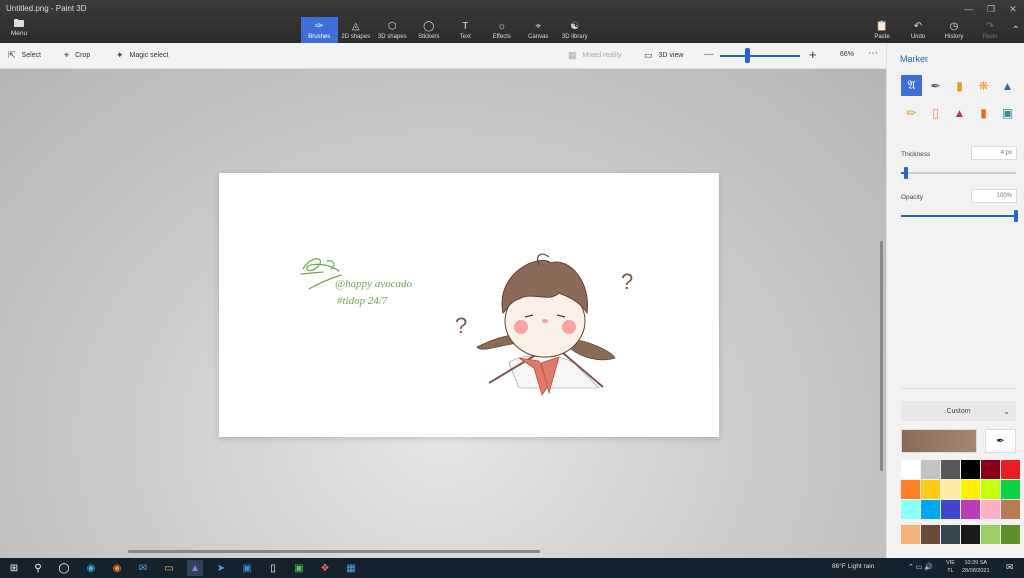  Describe the element at coordinates (38, 568) in the screenshot. I see `search-icon: ⚲` at that location.